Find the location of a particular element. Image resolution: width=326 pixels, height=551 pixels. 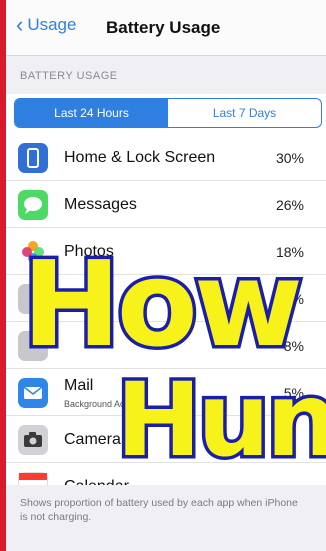

app-percent: 10% is located at coordinates (289, 299).